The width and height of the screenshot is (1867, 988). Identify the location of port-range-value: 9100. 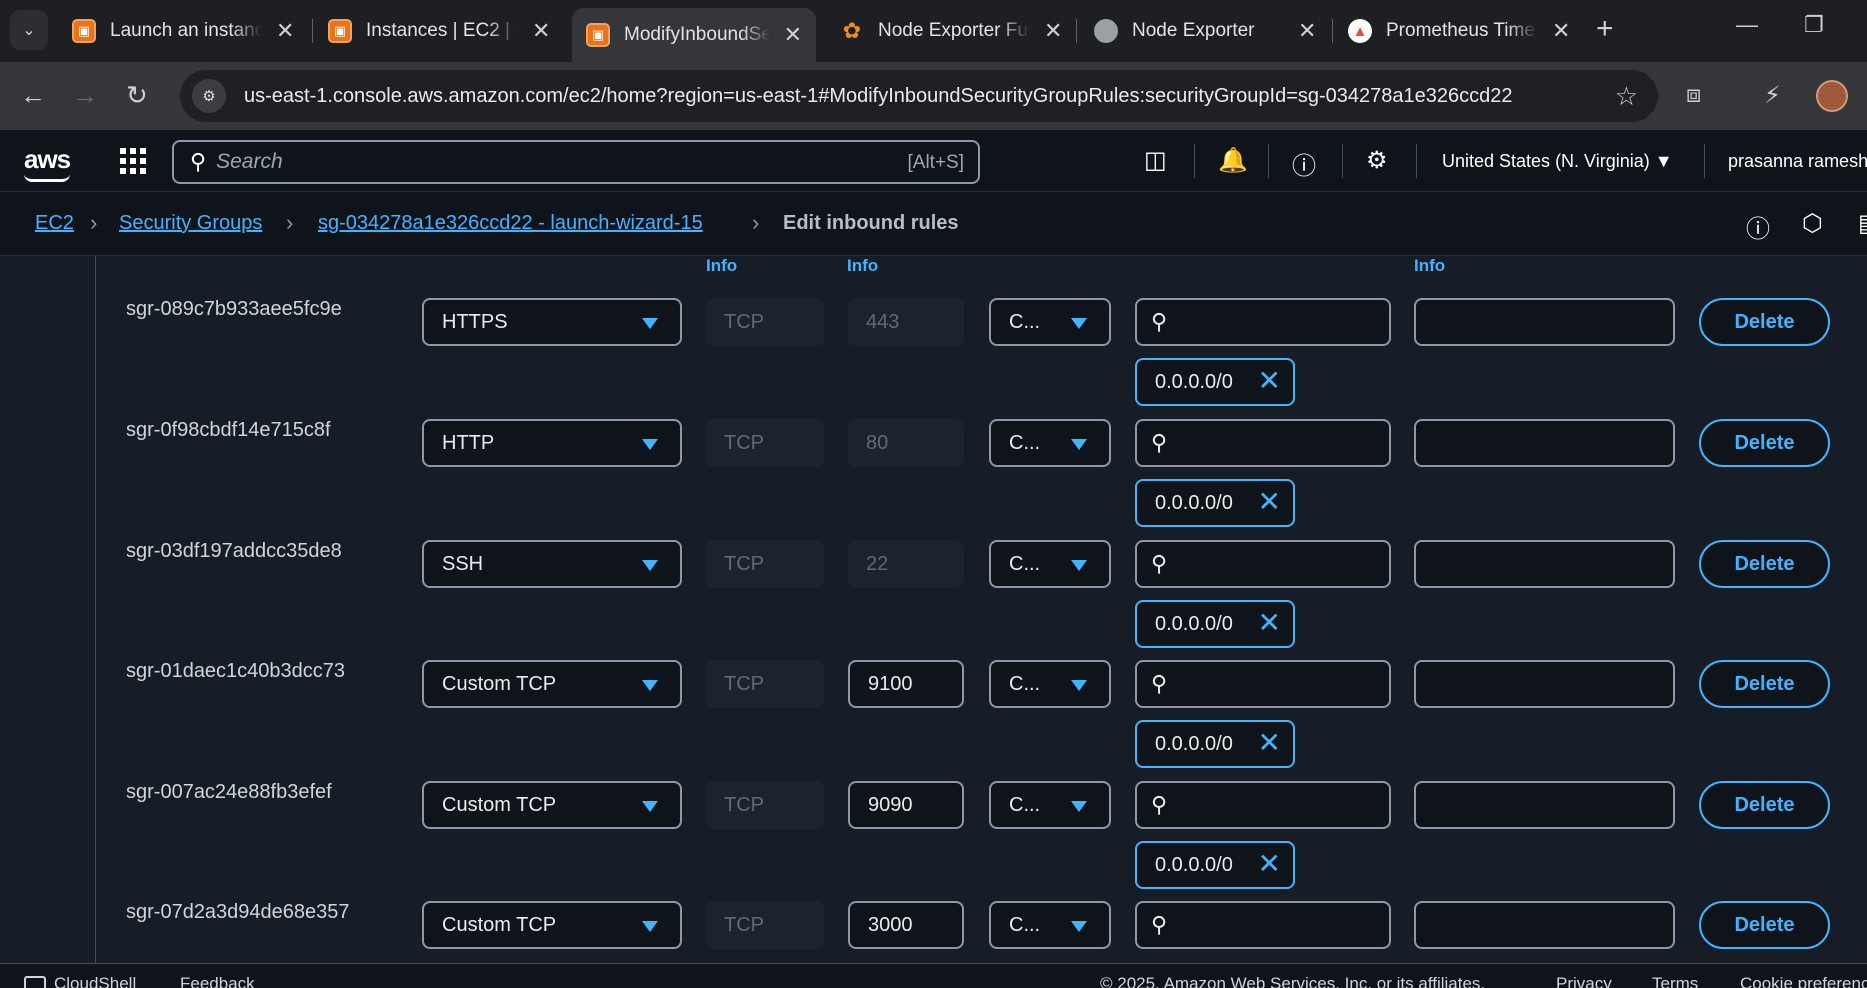
(890, 683).